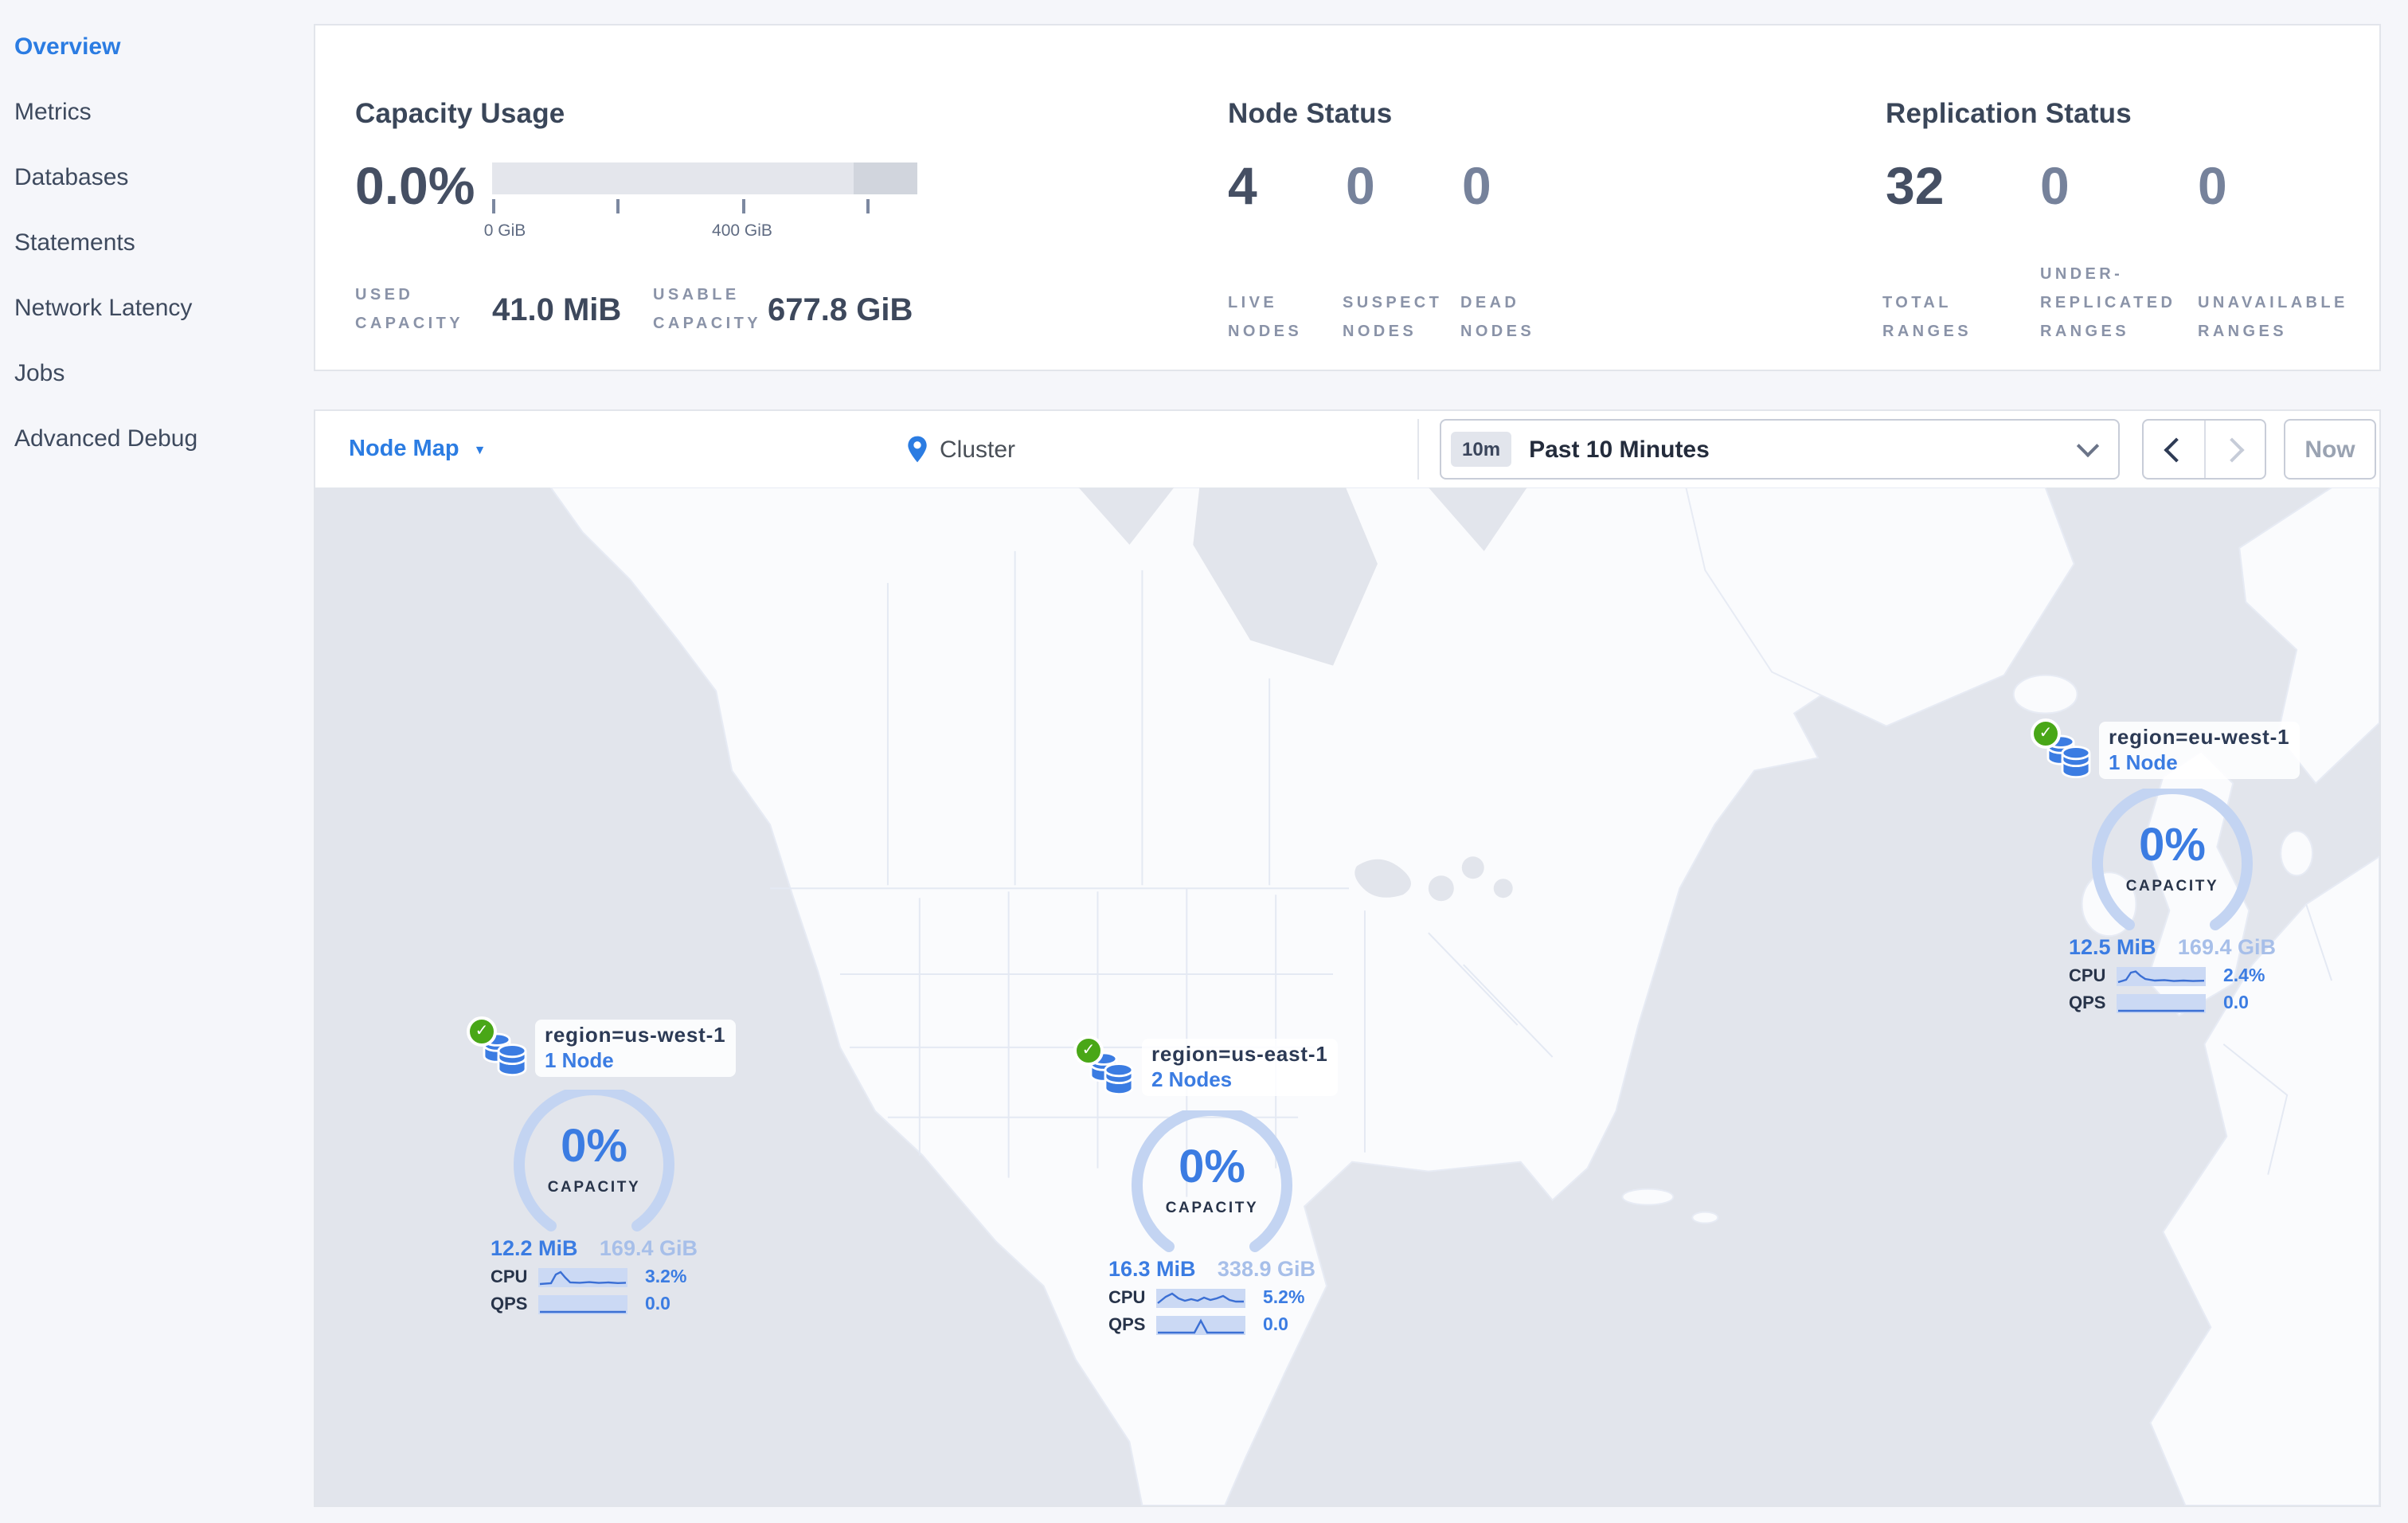 The width and height of the screenshot is (2408, 1523). What do you see at coordinates (707, 310) in the screenshot?
I see `usable-capacity-label: USABLE CAPACITY` at bounding box center [707, 310].